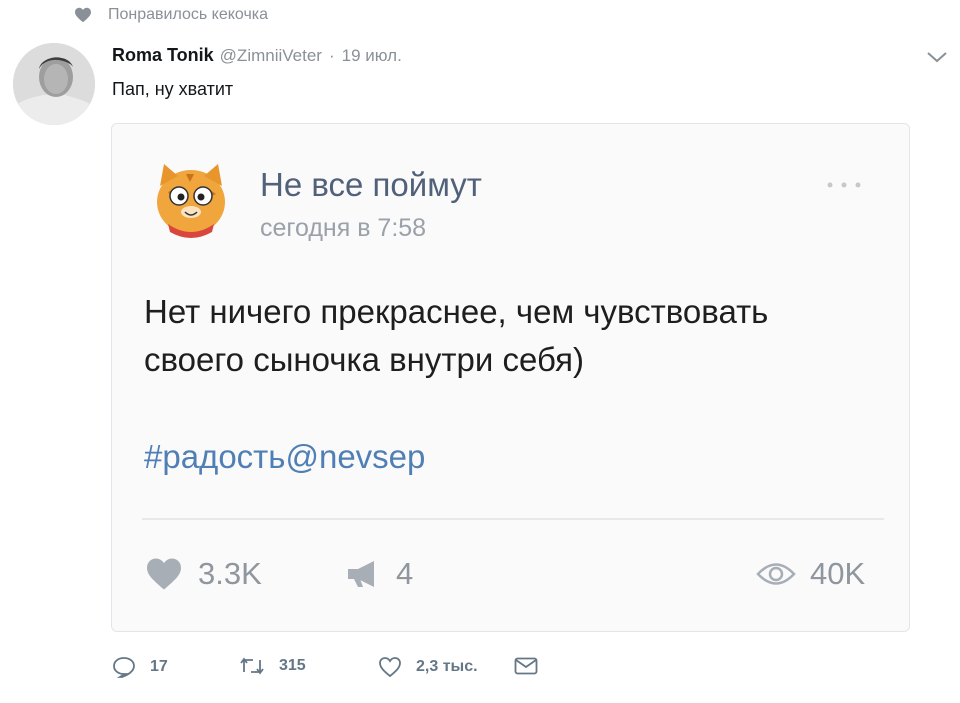 This screenshot has height=703, width=960. I want to click on tweet-text: Пап, ну хватит, so click(173, 89).